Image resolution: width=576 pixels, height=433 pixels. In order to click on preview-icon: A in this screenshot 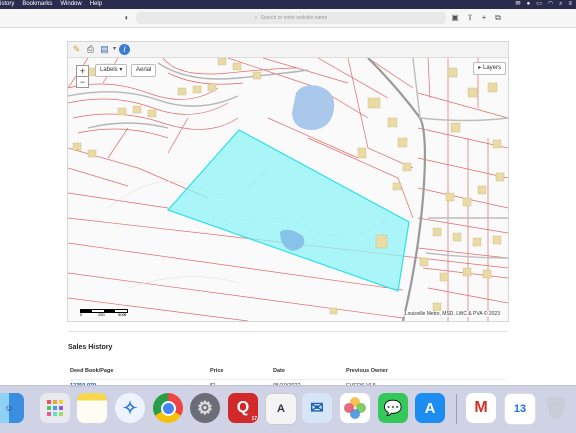, I will do `click(281, 409)`.